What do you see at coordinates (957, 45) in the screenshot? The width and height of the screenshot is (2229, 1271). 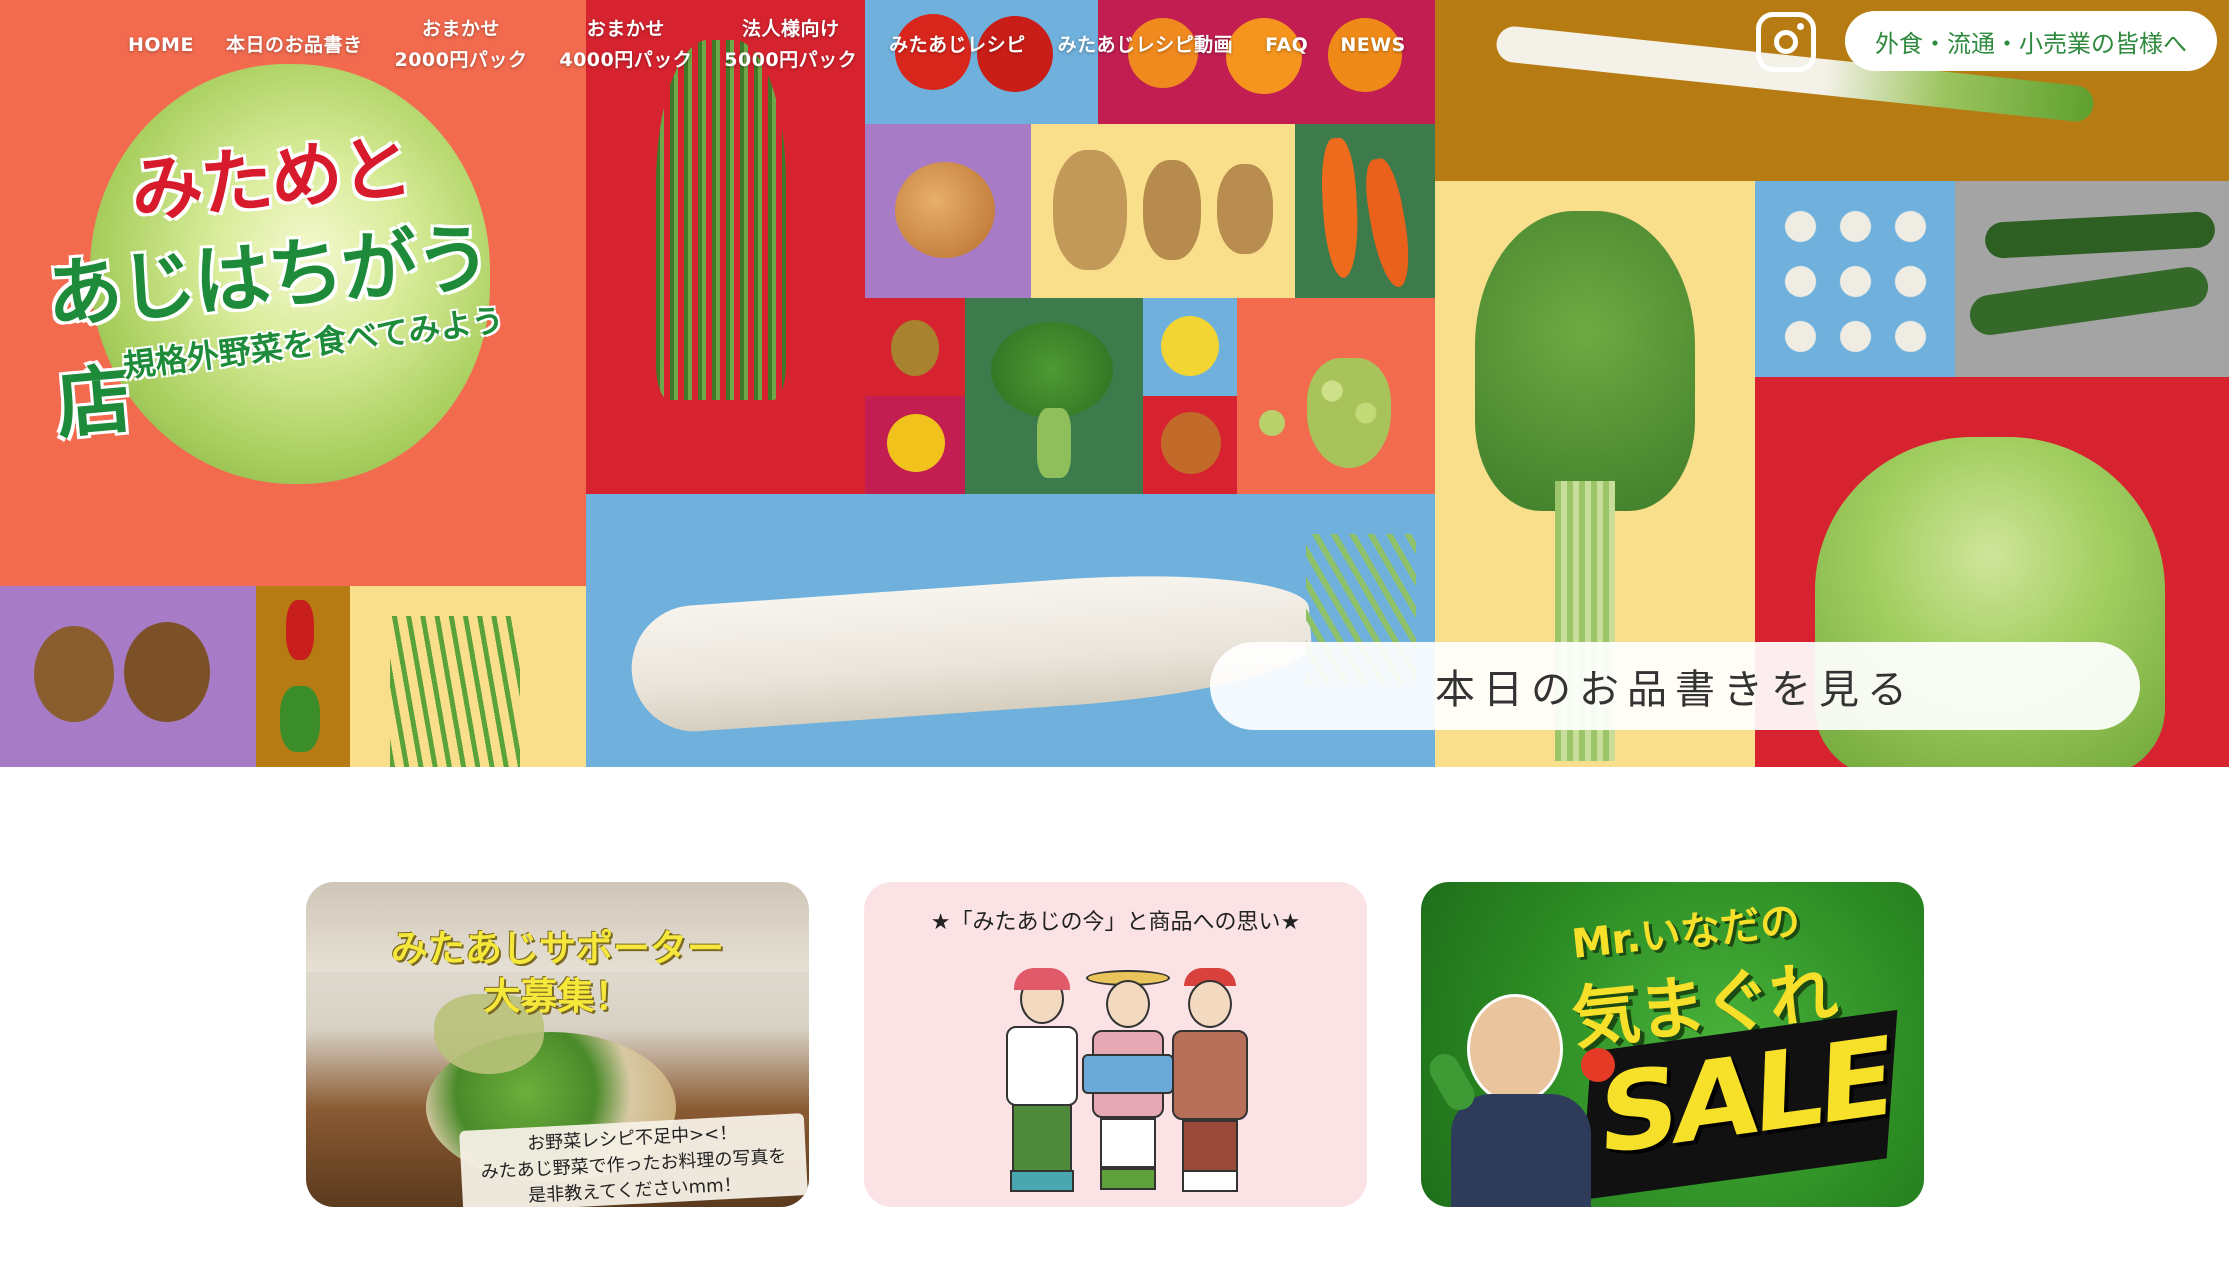 I see `nav-recipes: みたあじレシピ` at bounding box center [957, 45].